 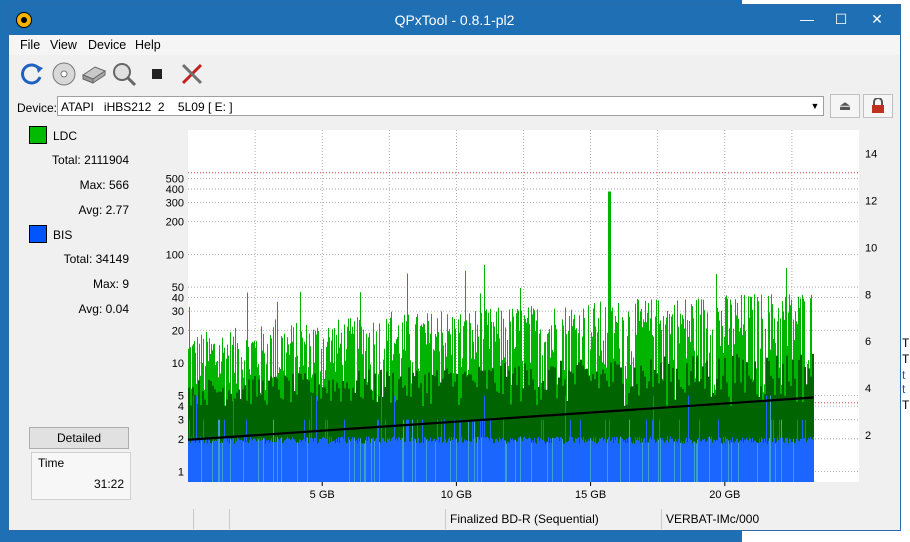 I want to click on tools-icon, so click(x=192, y=74).